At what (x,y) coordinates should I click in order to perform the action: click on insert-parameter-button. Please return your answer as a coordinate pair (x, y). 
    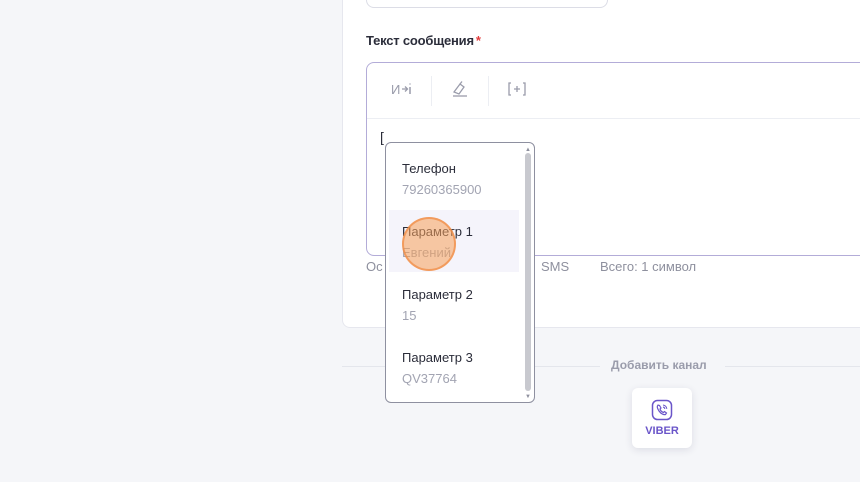
    Looking at the image, I should click on (517, 91).